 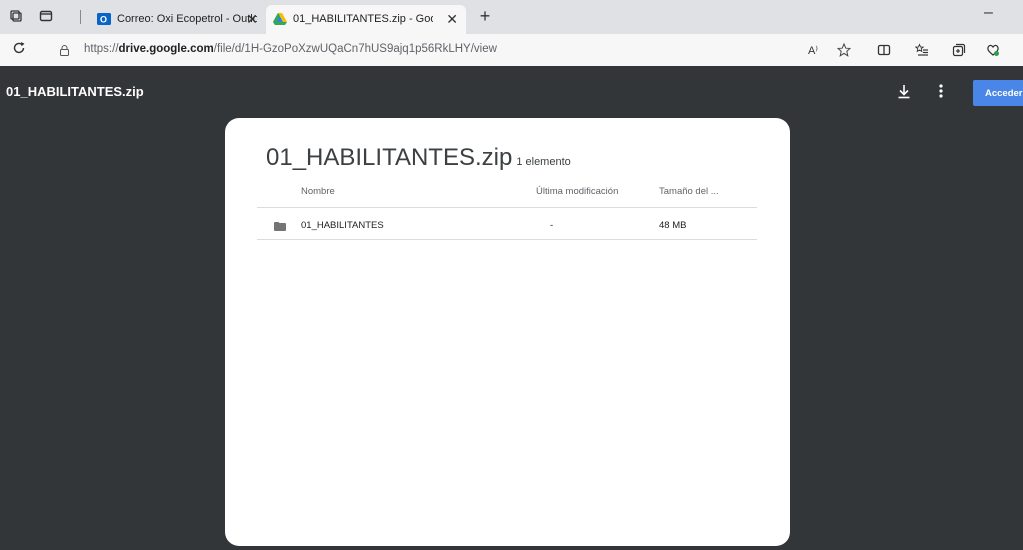 I want to click on favorite-star-icon, so click(x=844, y=50).